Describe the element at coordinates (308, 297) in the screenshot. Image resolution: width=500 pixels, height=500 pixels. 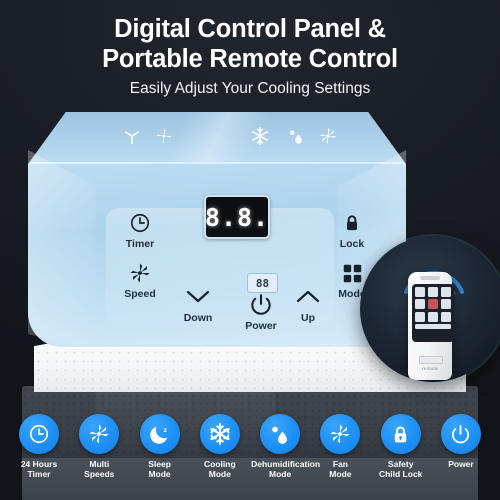
I see `chevron-up-icon` at that location.